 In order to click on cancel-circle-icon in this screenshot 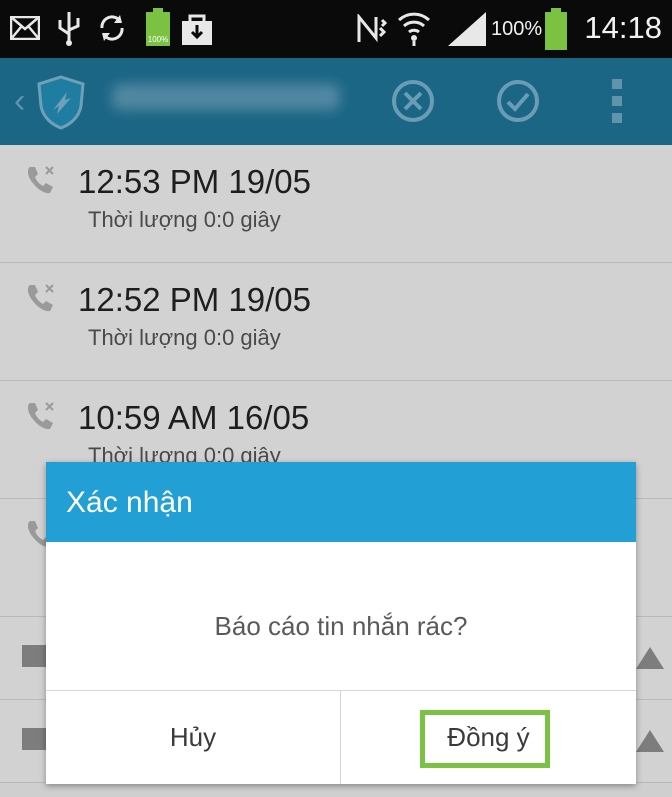, I will do `click(413, 101)`.